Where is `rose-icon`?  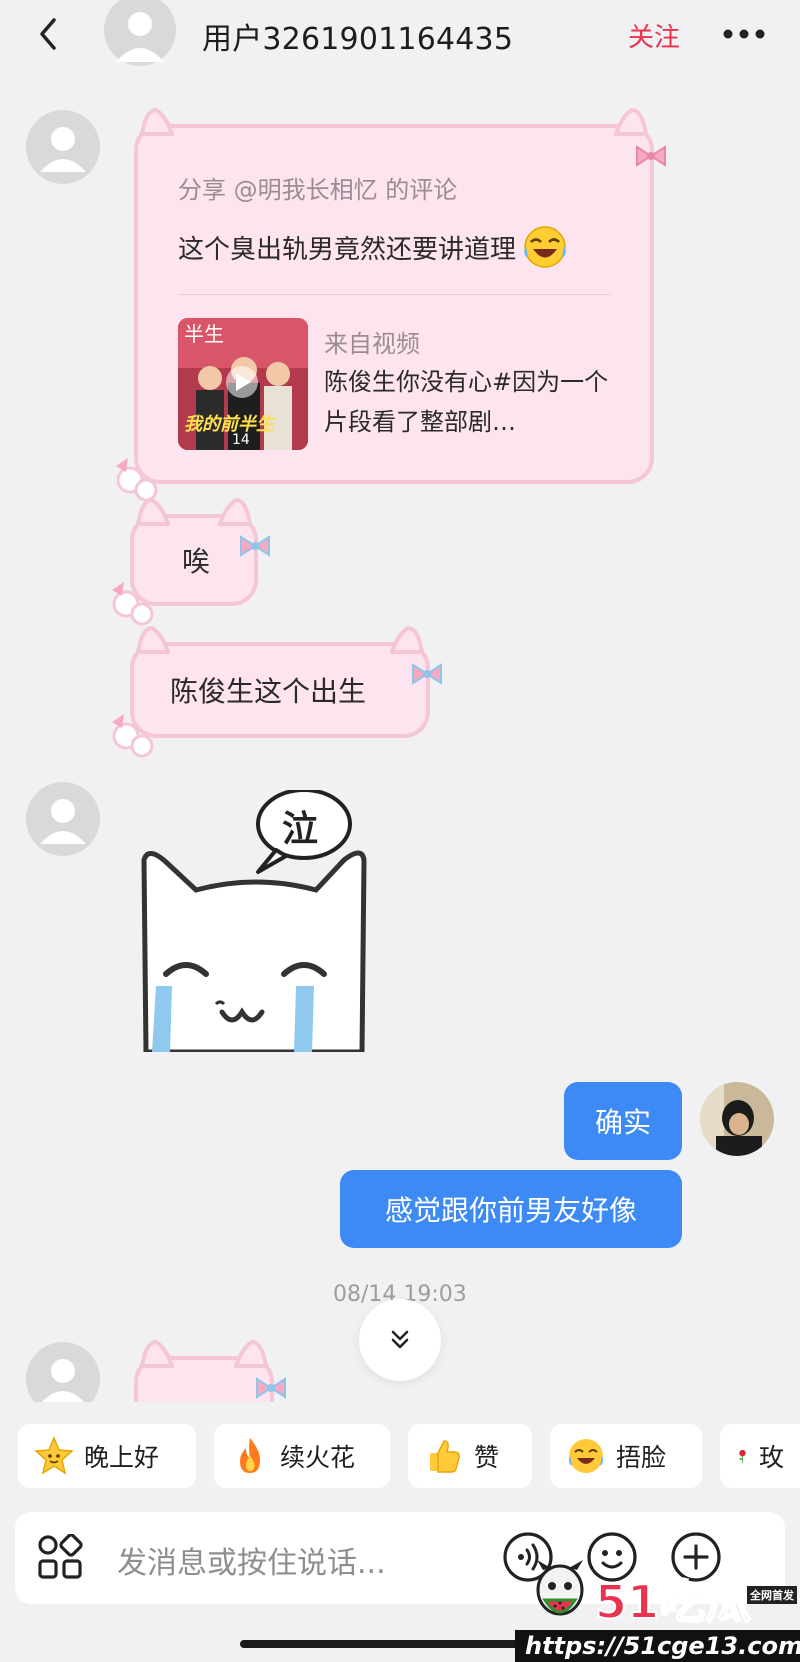
rose-icon is located at coordinates (742, 1456).